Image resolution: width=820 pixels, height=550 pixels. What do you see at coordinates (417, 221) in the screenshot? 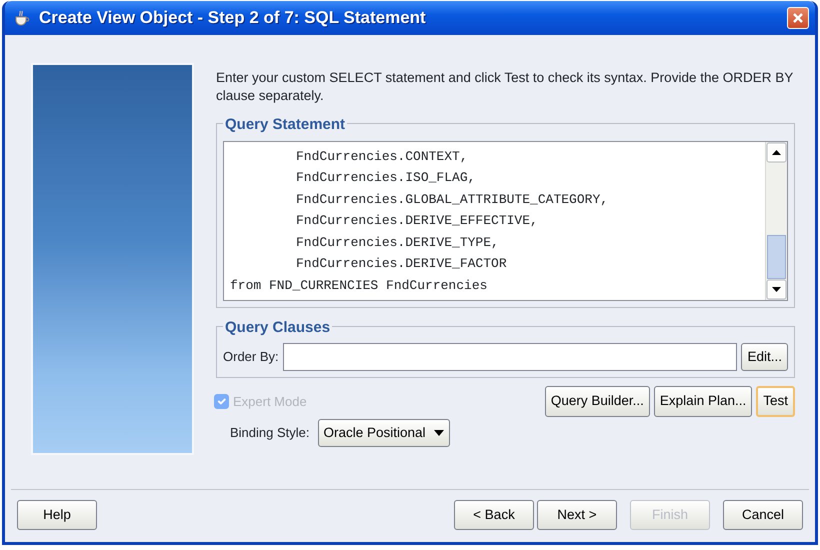
I see `sql-line: FndCurrencies.DERIVE_EFFECTIVE,` at bounding box center [417, 221].